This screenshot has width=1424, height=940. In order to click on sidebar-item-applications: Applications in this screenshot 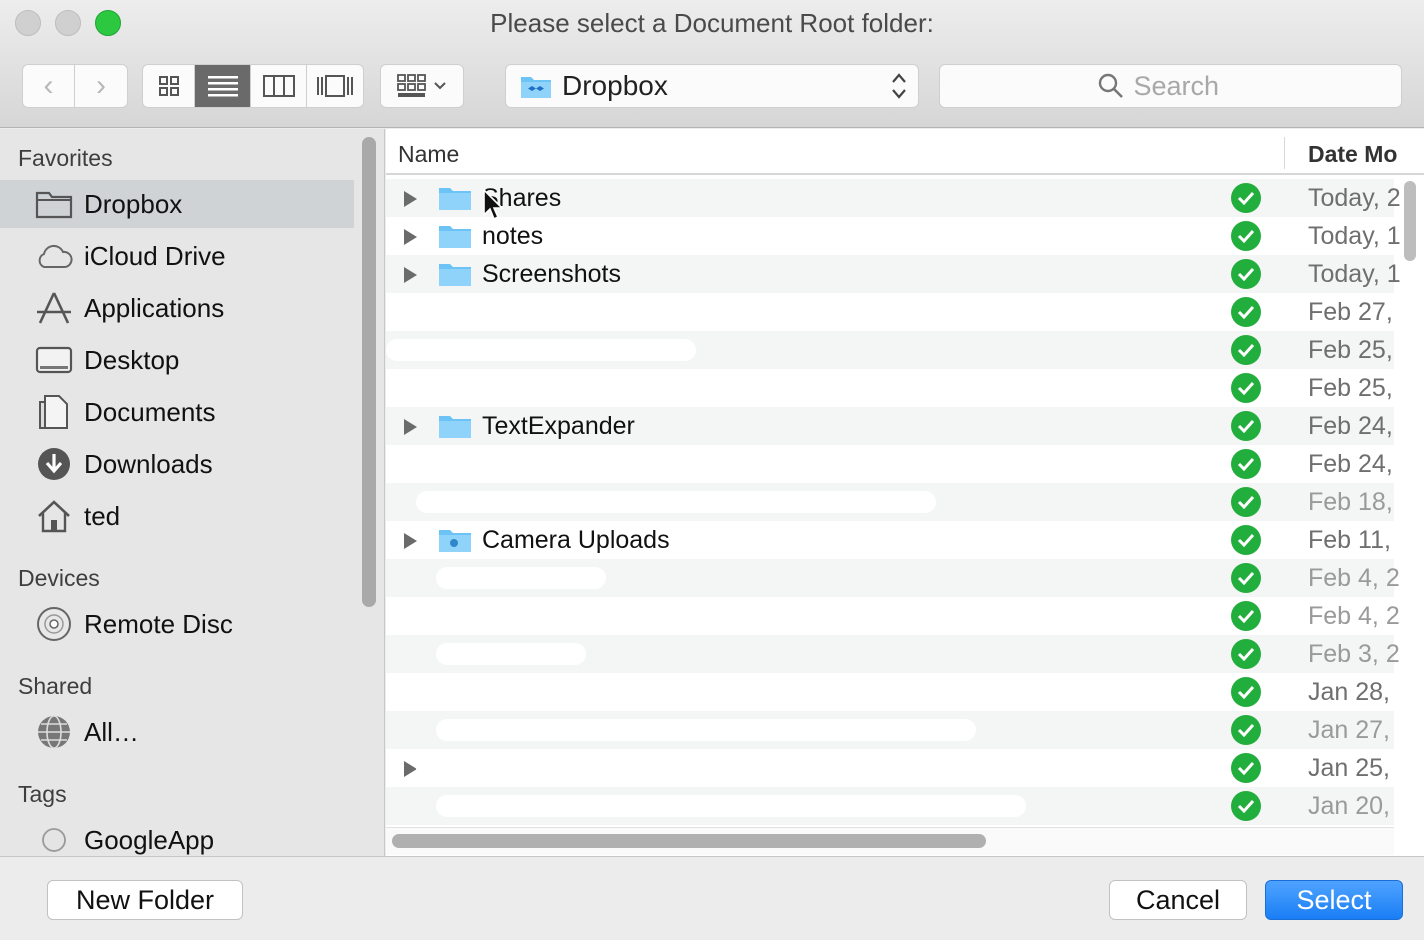, I will do `click(177, 308)`.